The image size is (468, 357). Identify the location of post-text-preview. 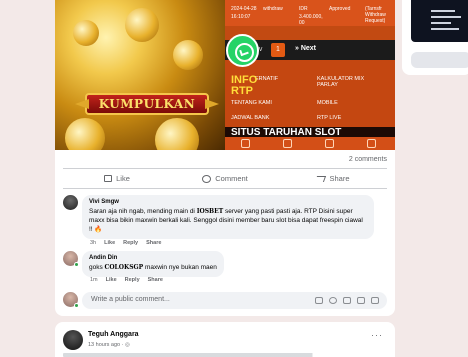
(223, 355).